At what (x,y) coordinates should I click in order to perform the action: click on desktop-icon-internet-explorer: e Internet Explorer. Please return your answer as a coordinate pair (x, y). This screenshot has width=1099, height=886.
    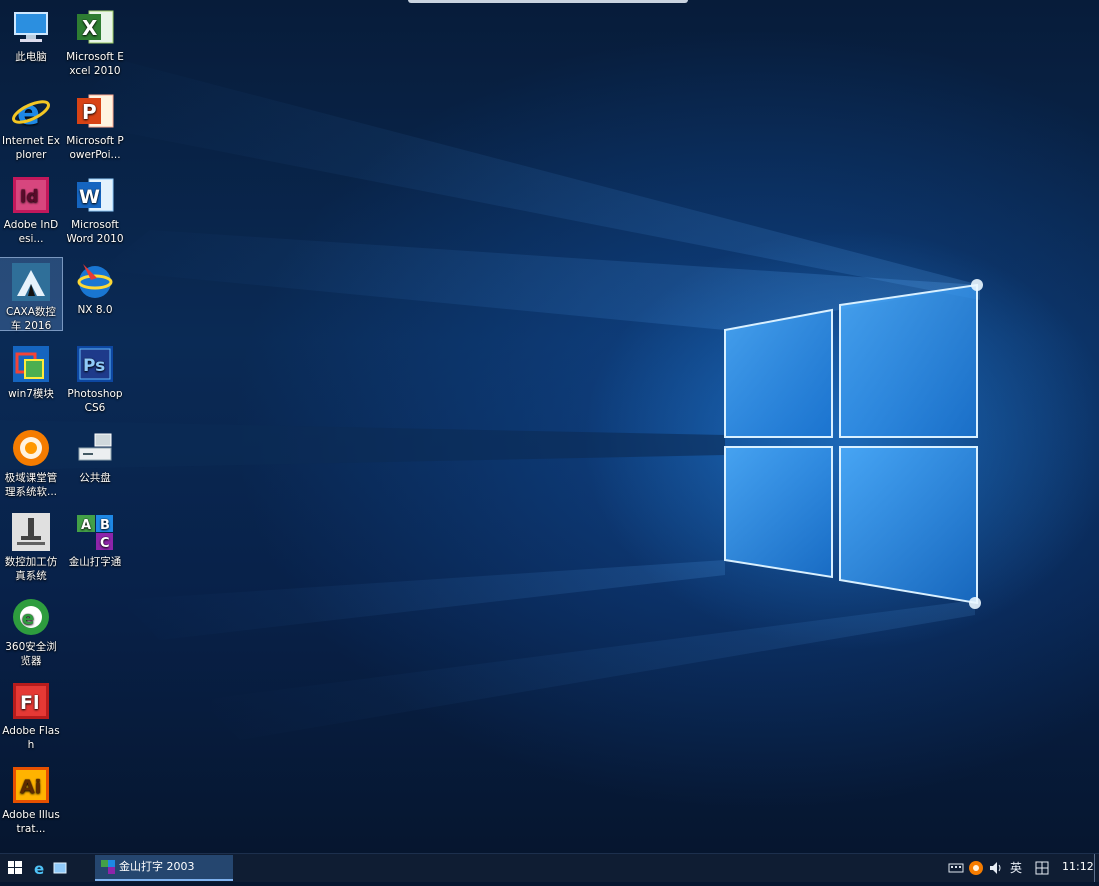
    Looking at the image, I should click on (31, 124).